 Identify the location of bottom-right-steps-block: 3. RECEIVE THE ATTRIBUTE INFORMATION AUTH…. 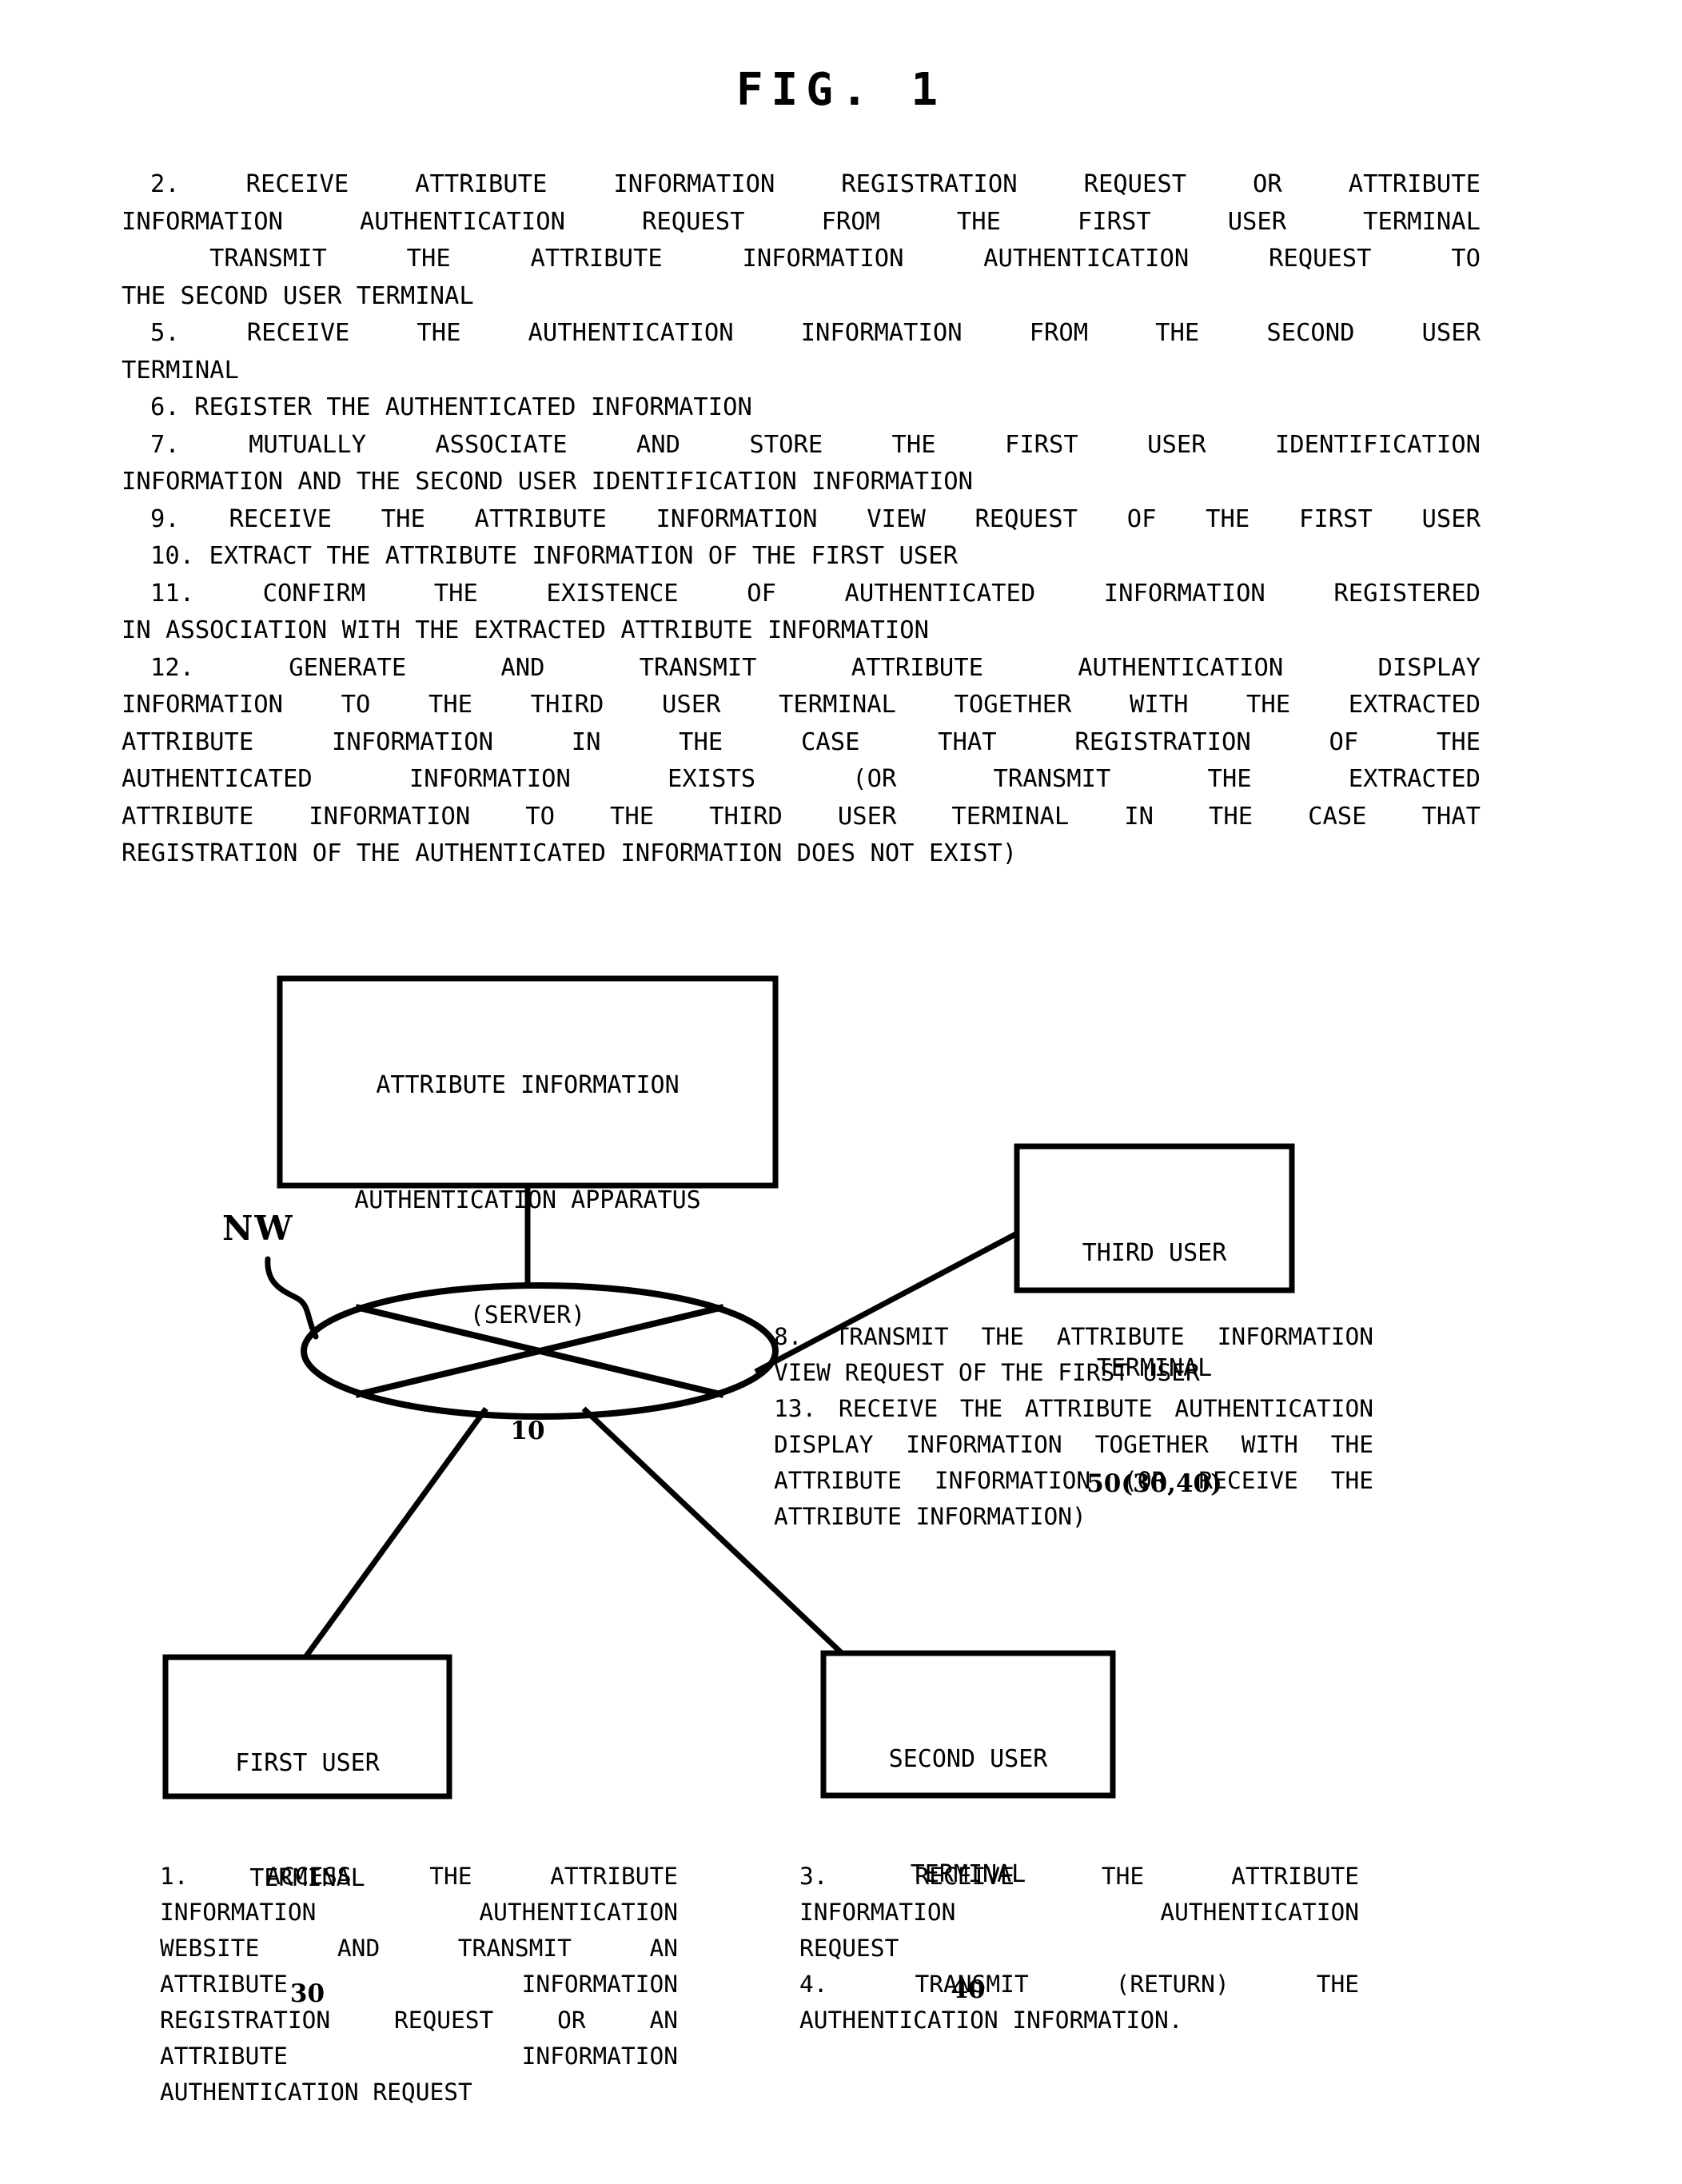
(1079, 1949).